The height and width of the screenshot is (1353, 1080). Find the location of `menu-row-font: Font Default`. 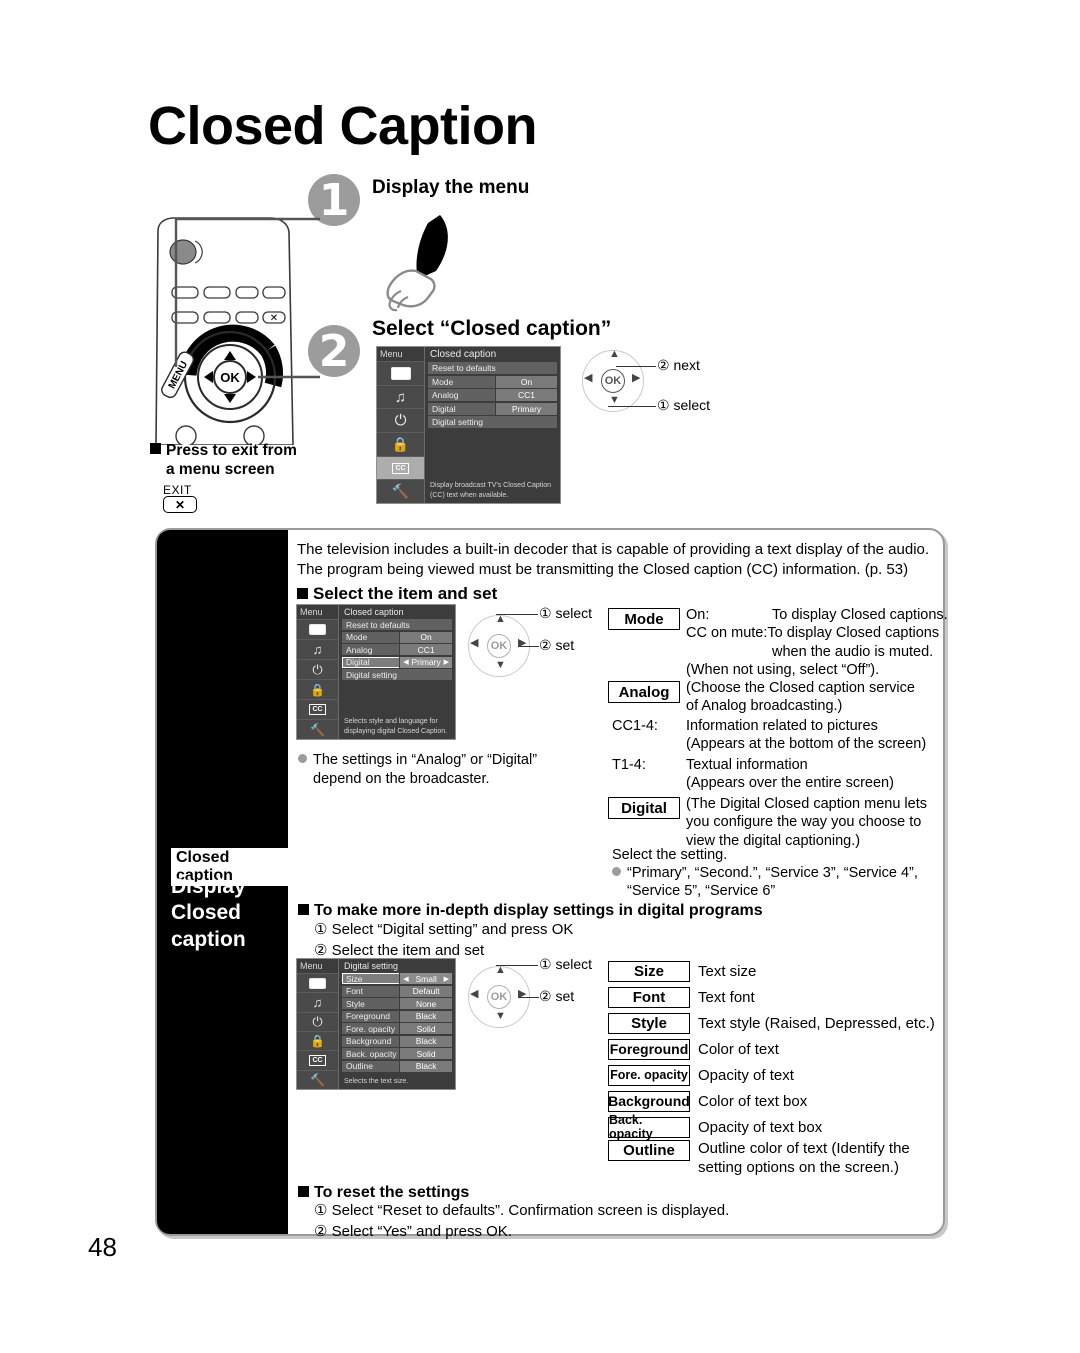

menu-row-font: Font Default is located at coordinates (397, 991).